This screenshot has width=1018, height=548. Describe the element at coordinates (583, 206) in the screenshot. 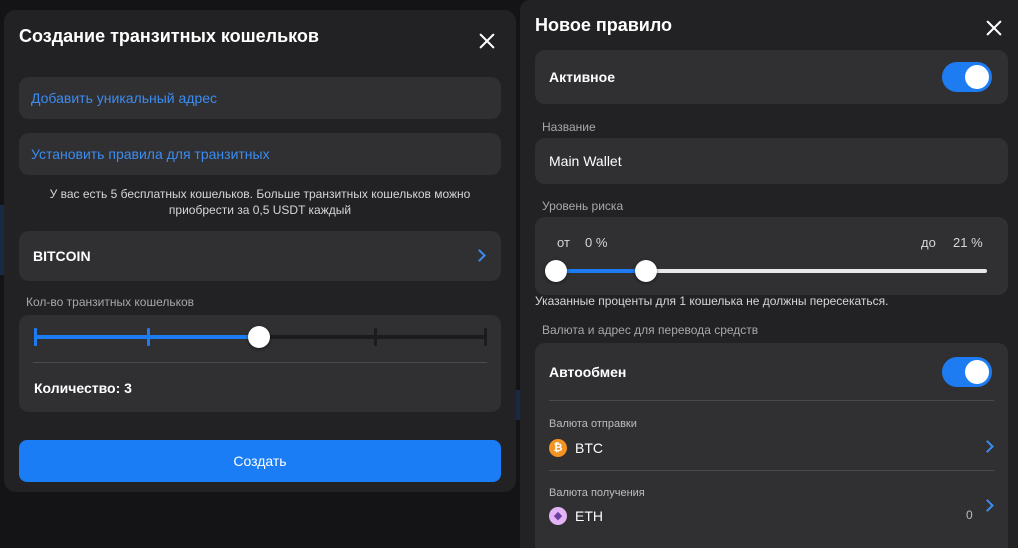

I see `risk-level-label: Уровень риска` at that location.